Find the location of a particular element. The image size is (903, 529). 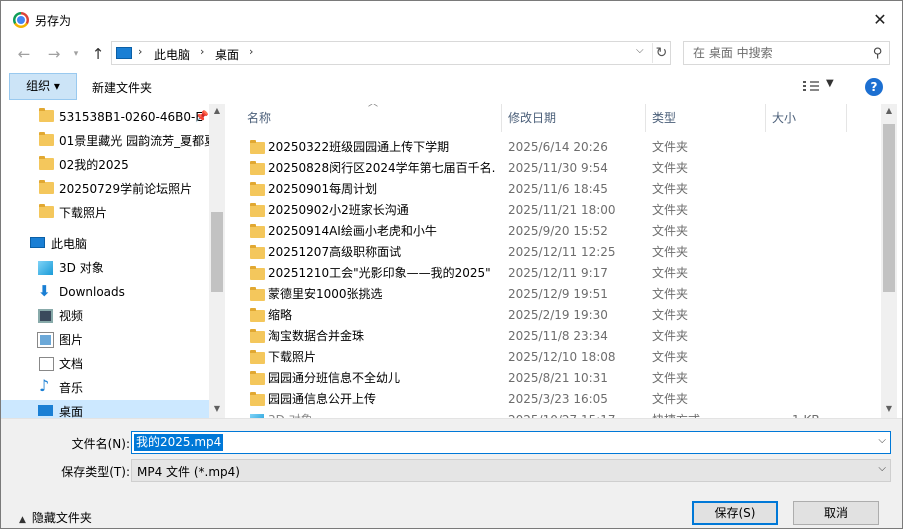

sidebar-item-quick-folder-1: 531538B1-0260-46B0-E 📌 is located at coordinates (105, 117).